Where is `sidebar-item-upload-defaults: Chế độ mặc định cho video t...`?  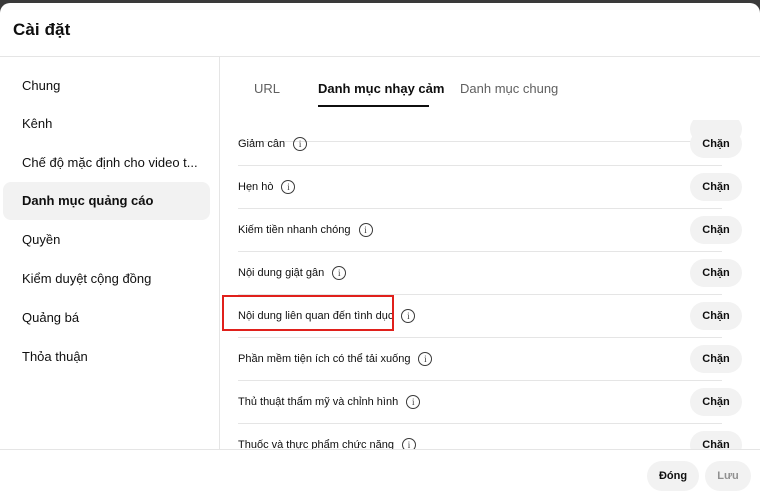 sidebar-item-upload-defaults: Chế độ mặc định cho video t... is located at coordinates (106, 163).